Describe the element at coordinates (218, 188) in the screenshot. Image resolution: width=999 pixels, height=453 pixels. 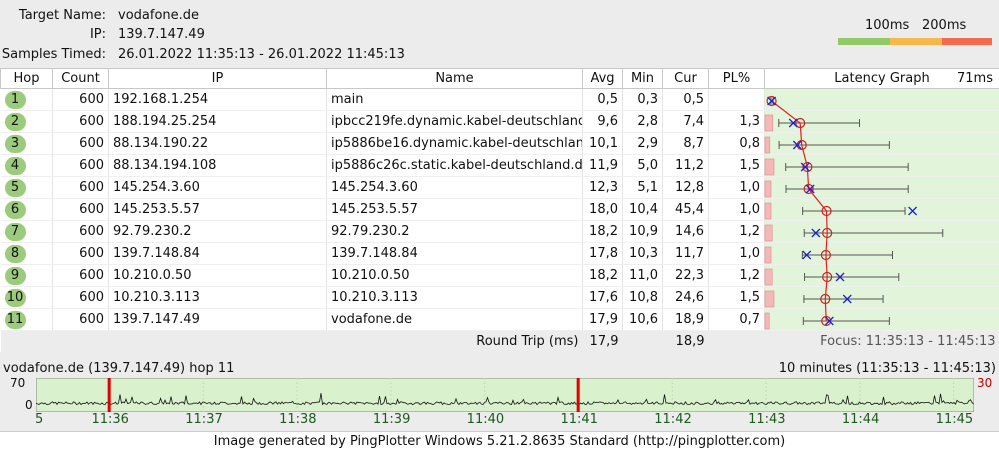
I see `ip-cell: 145.254.3.60` at that location.